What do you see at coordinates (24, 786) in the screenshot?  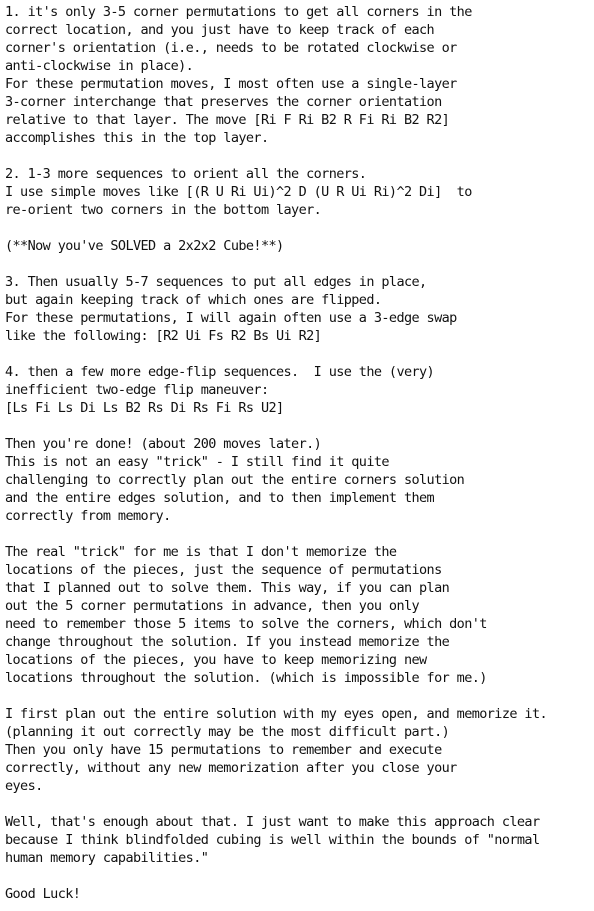 I see `text-line: eyes.` at bounding box center [24, 786].